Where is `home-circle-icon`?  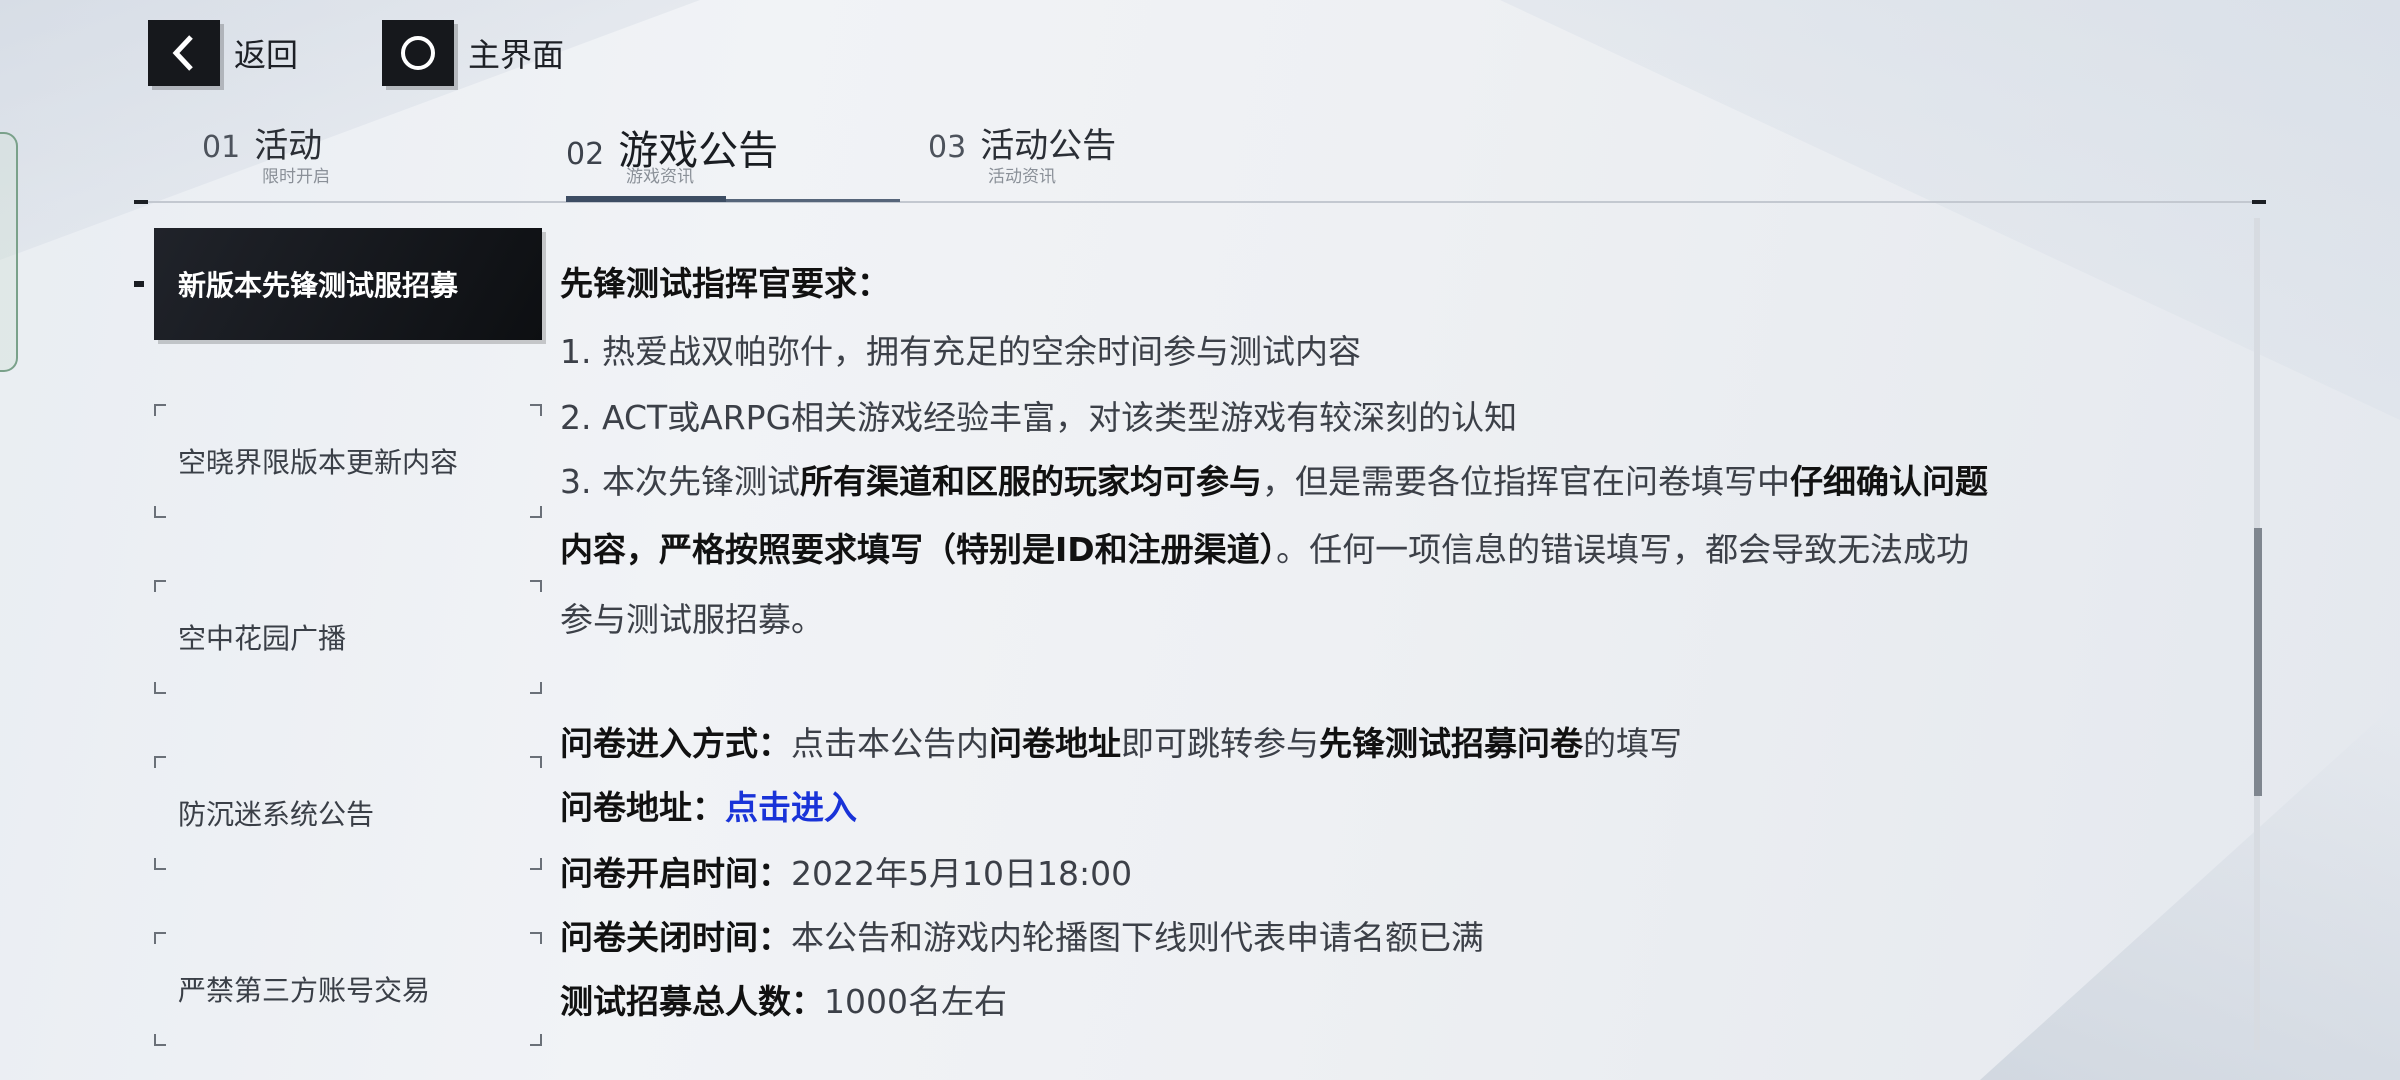
home-circle-icon is located at coordinates (418, 53).